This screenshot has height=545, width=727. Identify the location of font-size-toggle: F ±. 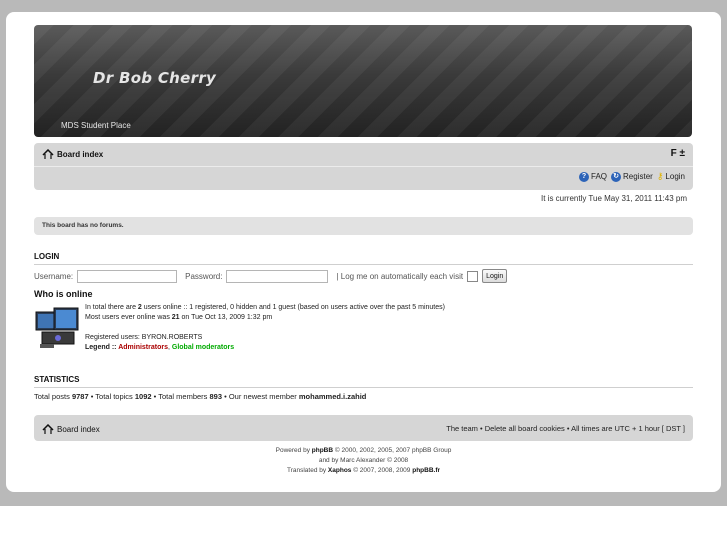
(678, 153).